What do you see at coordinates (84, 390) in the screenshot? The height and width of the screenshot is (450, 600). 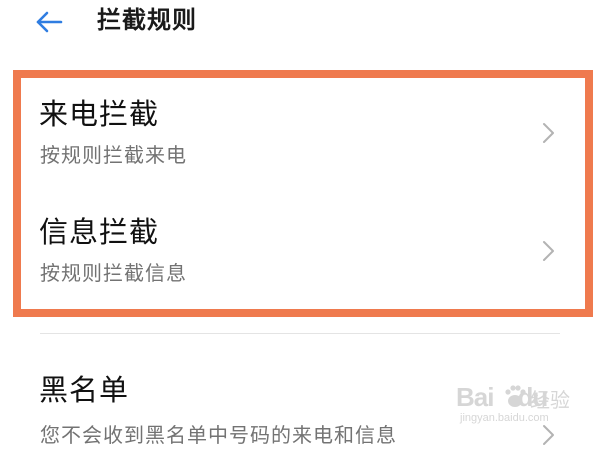 I see `row-title: 黑名单` at bounding box center [84, 390].